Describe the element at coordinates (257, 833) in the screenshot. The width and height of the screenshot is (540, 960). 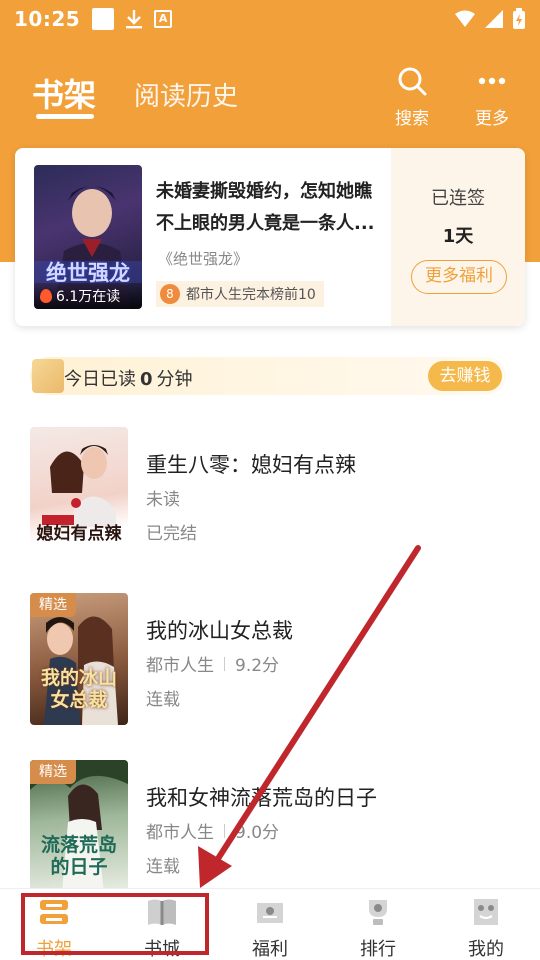
I see `book-rating: 9.0分` at that location.